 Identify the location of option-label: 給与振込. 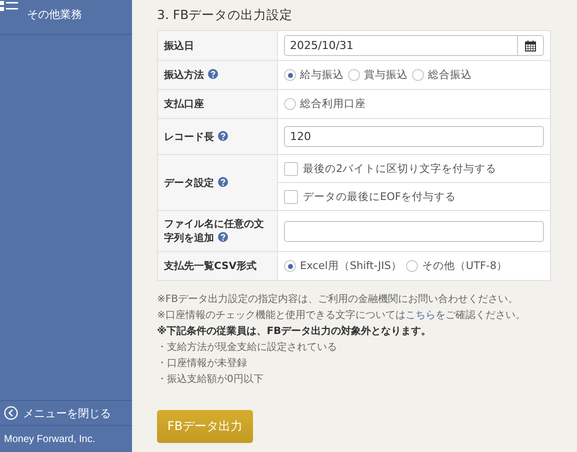
(322, 75).